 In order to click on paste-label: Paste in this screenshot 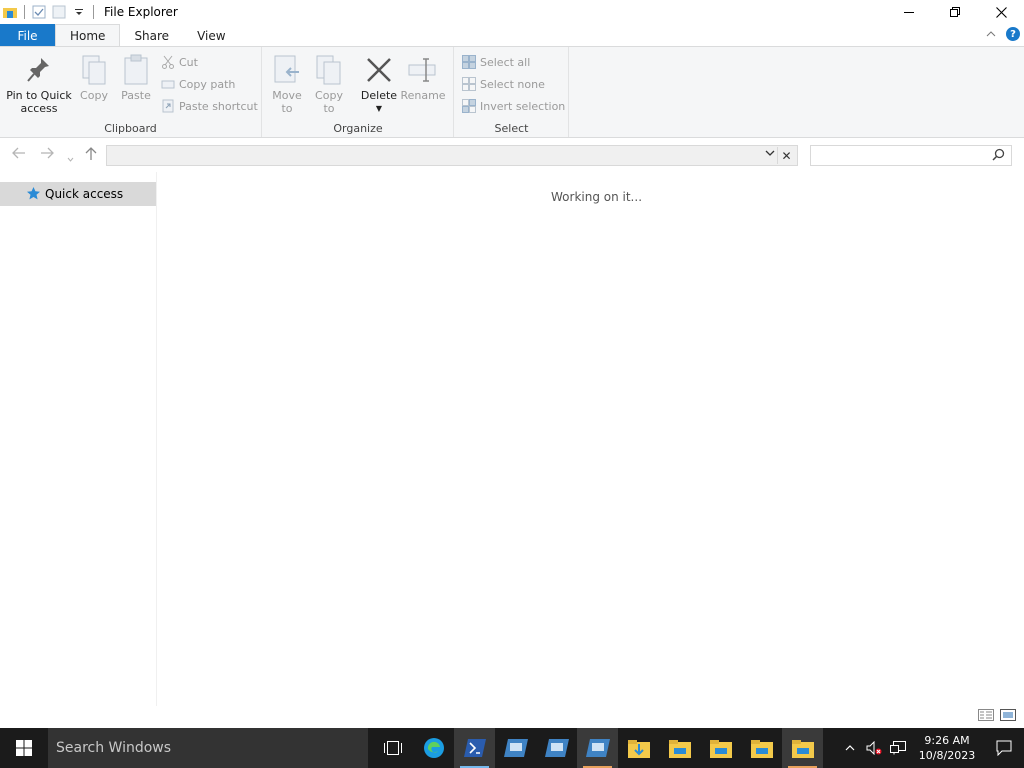, I will do `click(136, 95)`.